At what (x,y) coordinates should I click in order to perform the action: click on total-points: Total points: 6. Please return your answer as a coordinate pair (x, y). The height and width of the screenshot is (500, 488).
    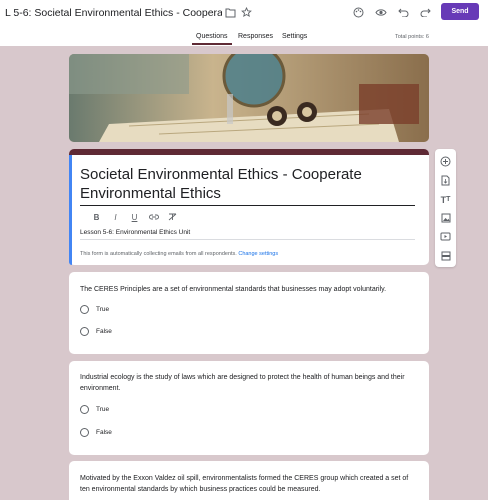
    Looking at the image, I should click on (412, 37).